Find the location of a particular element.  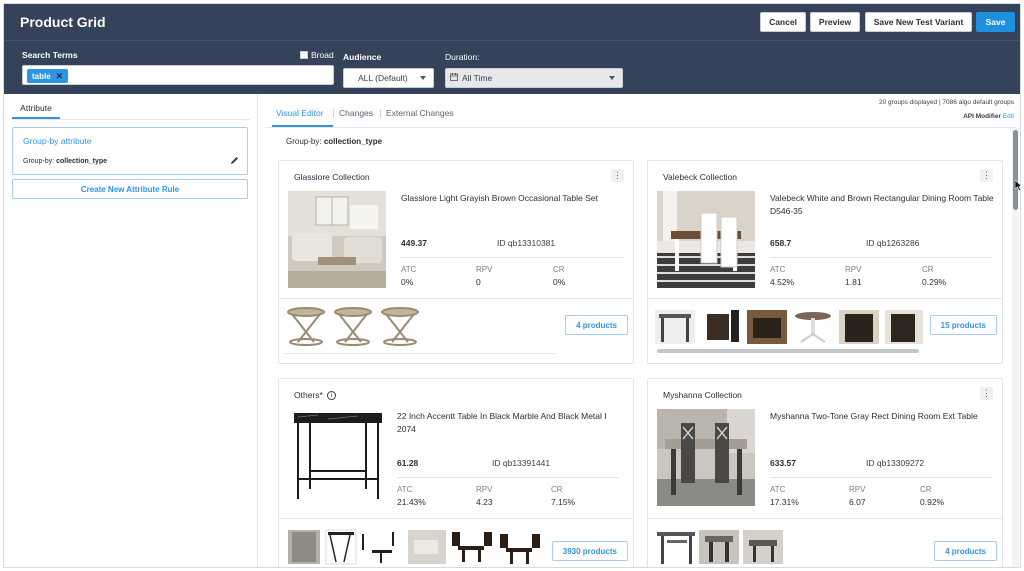

broad-label: Broad is located at coordinates (322, 55).